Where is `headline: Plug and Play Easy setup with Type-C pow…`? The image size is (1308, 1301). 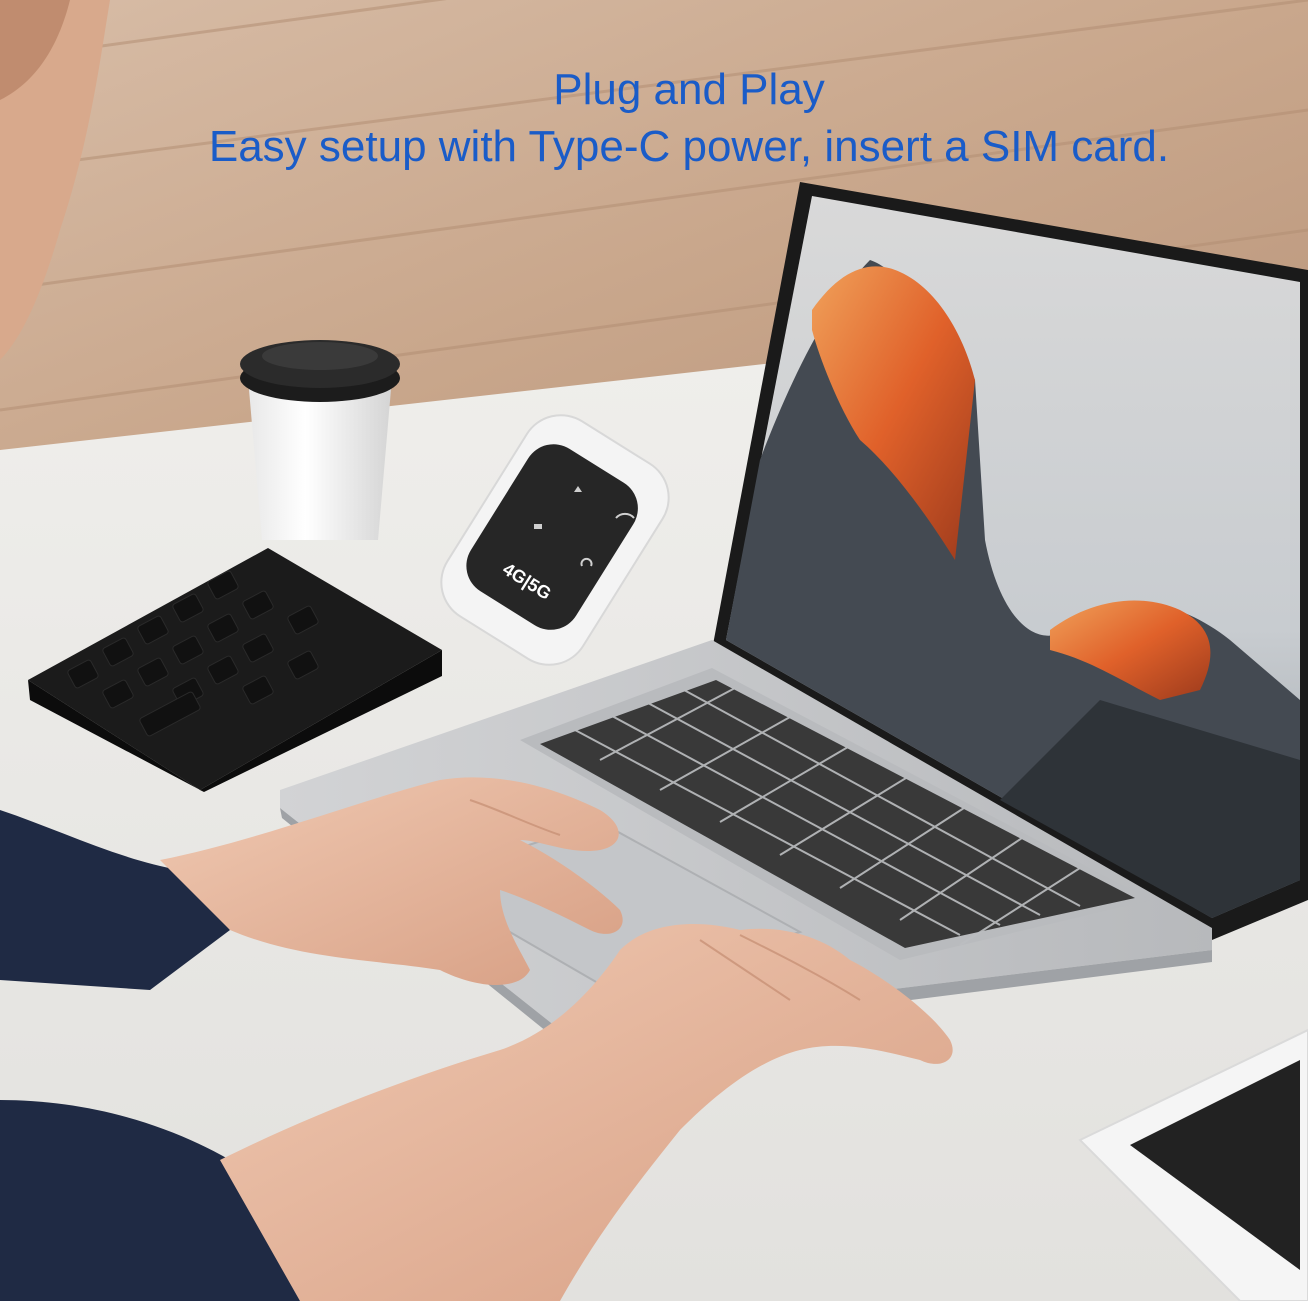
headline: Plug and Play Easy setup with Type-C pow… is located at coordinates (654, 119).